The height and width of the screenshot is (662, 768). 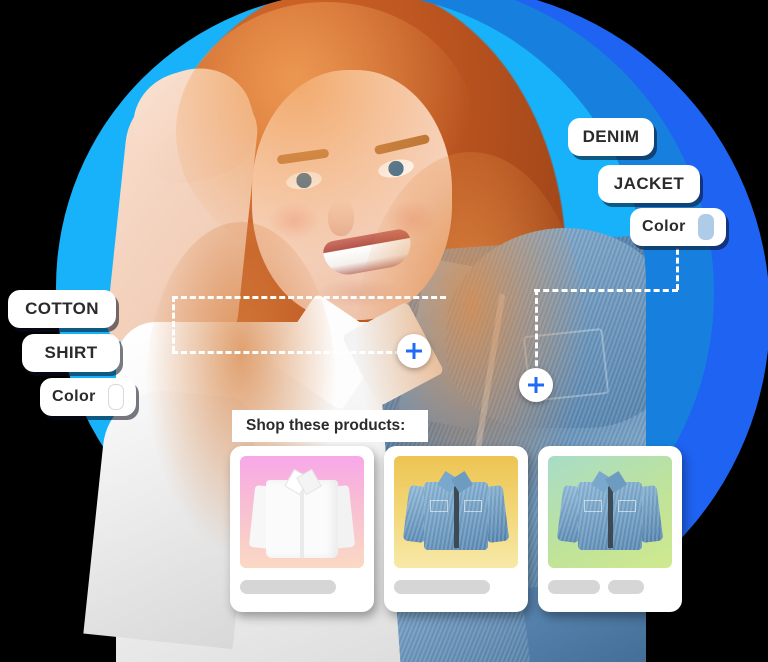 What do you see at coordinates (330, 426) in the screenshot?
I see `shop-products-header: Shop these products:` at bounding box center [330, 426].